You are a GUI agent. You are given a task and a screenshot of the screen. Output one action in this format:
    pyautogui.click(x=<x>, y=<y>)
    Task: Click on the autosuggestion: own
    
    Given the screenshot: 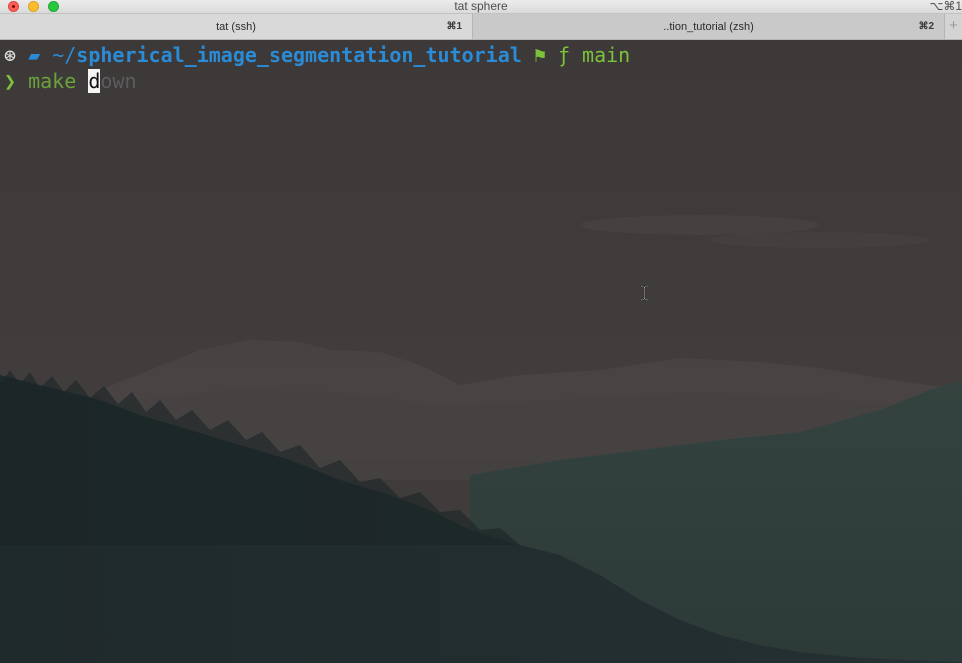 What is the action you would take?
    pyautogui.click(x=118, y=81)
    